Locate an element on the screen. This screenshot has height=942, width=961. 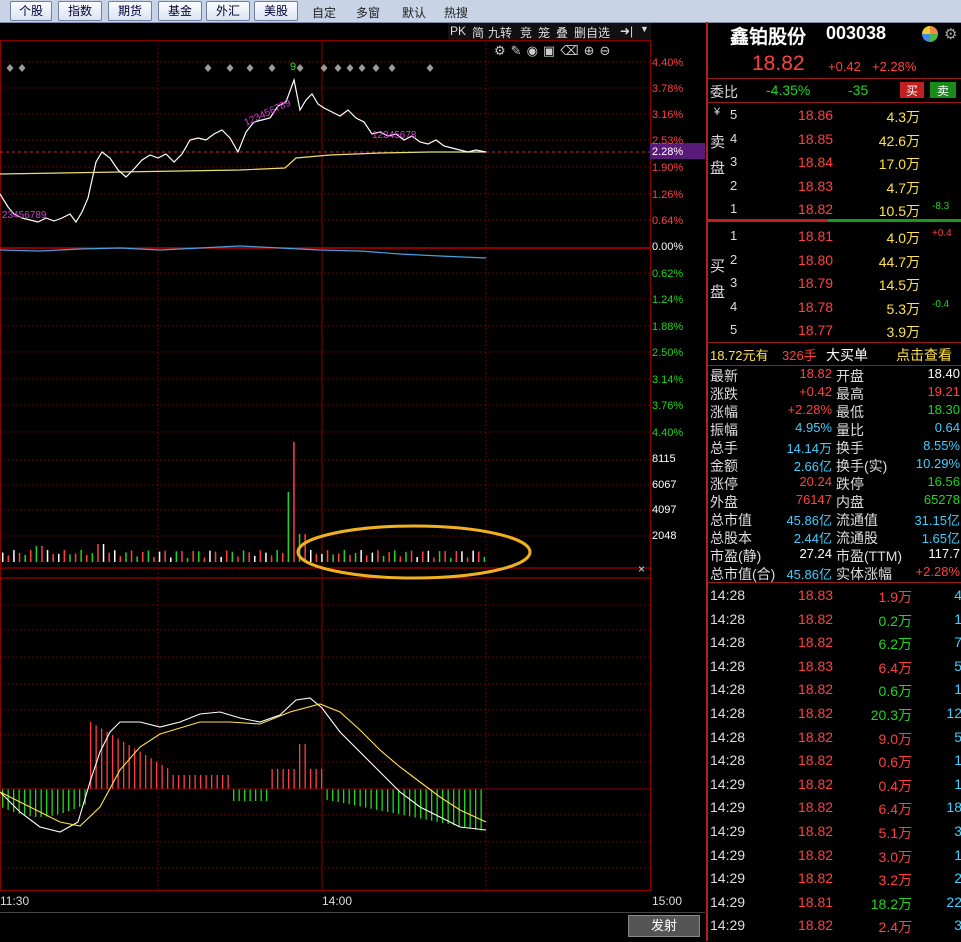
bottom-bar: 发射 is located at coordinates (352, 927).